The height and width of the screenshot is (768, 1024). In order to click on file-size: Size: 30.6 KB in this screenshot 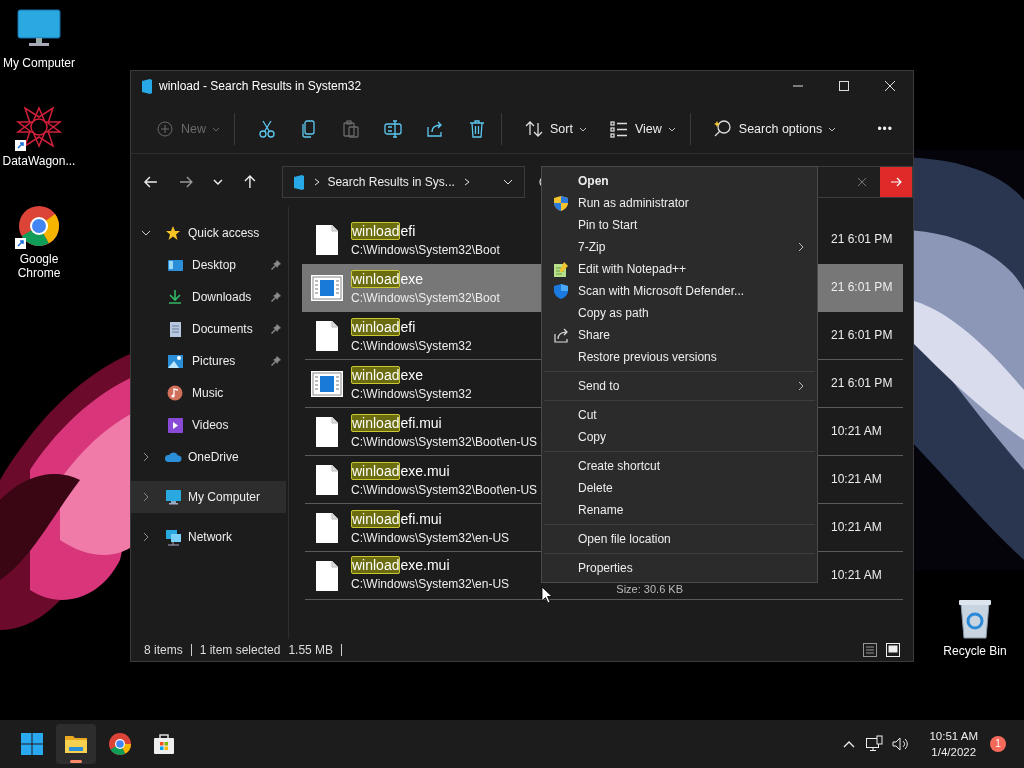, I will do `click(649, 588)`.